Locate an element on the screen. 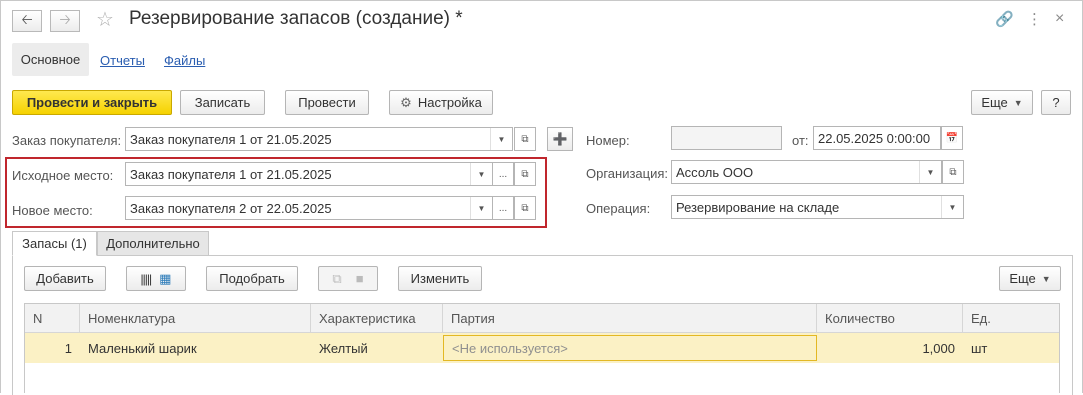  fill-icon: ➕ is located at coordinates (560, 139).